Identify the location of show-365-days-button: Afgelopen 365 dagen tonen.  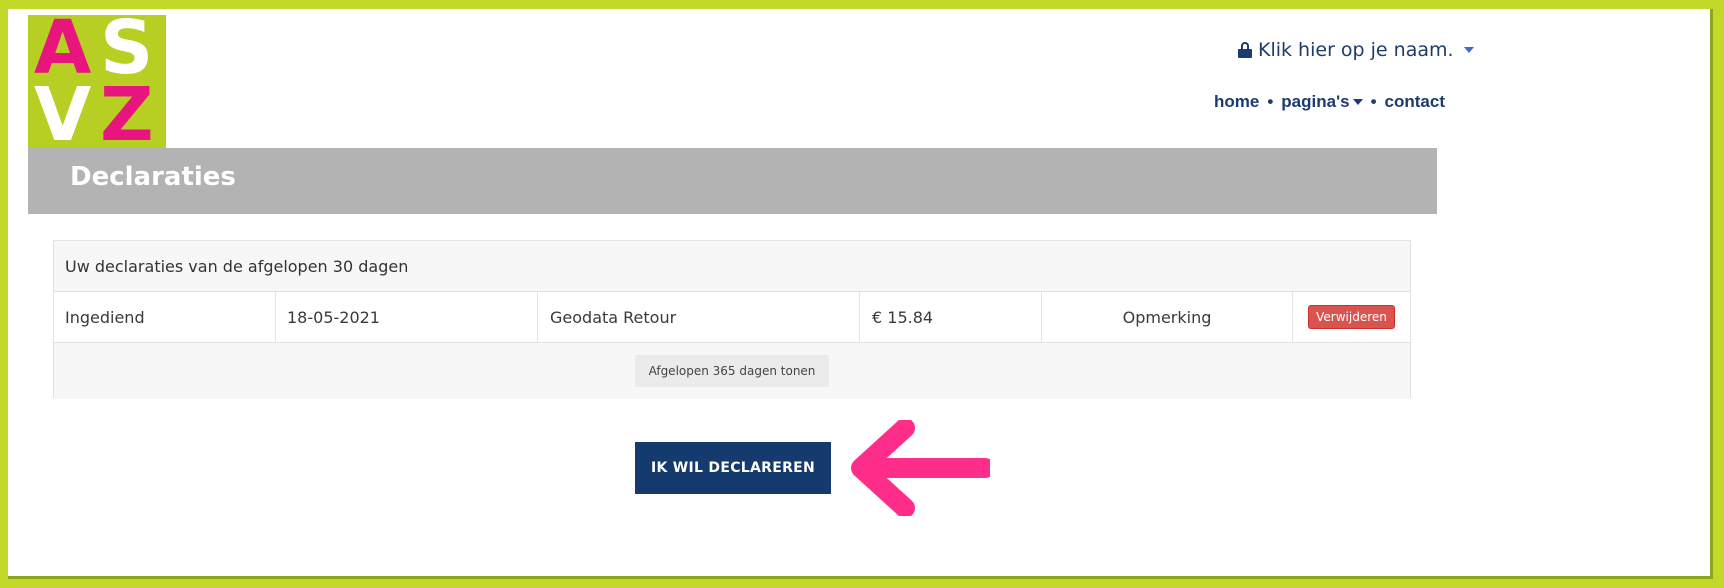
(732, 371).